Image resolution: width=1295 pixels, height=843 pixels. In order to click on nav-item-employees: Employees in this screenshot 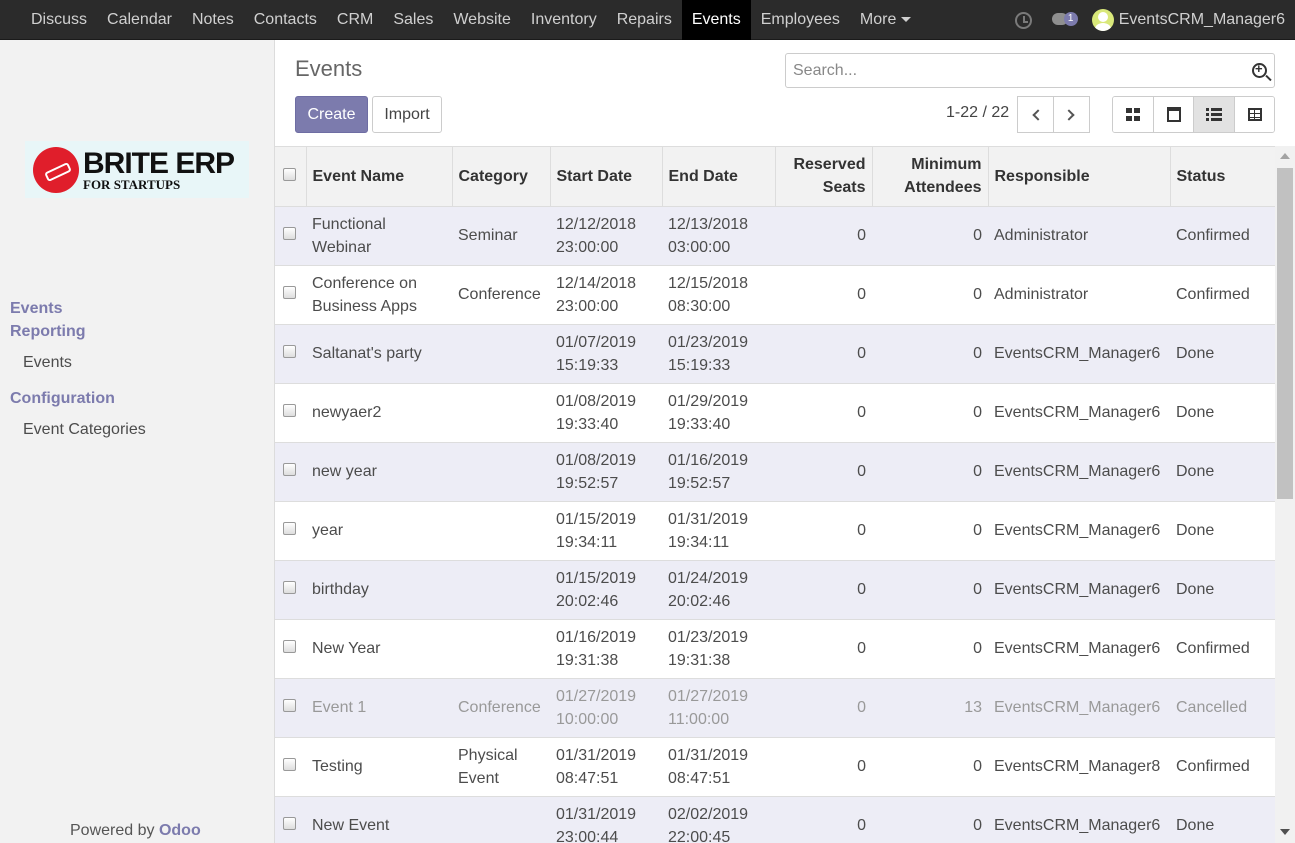, I will do `click(800, 20)`.